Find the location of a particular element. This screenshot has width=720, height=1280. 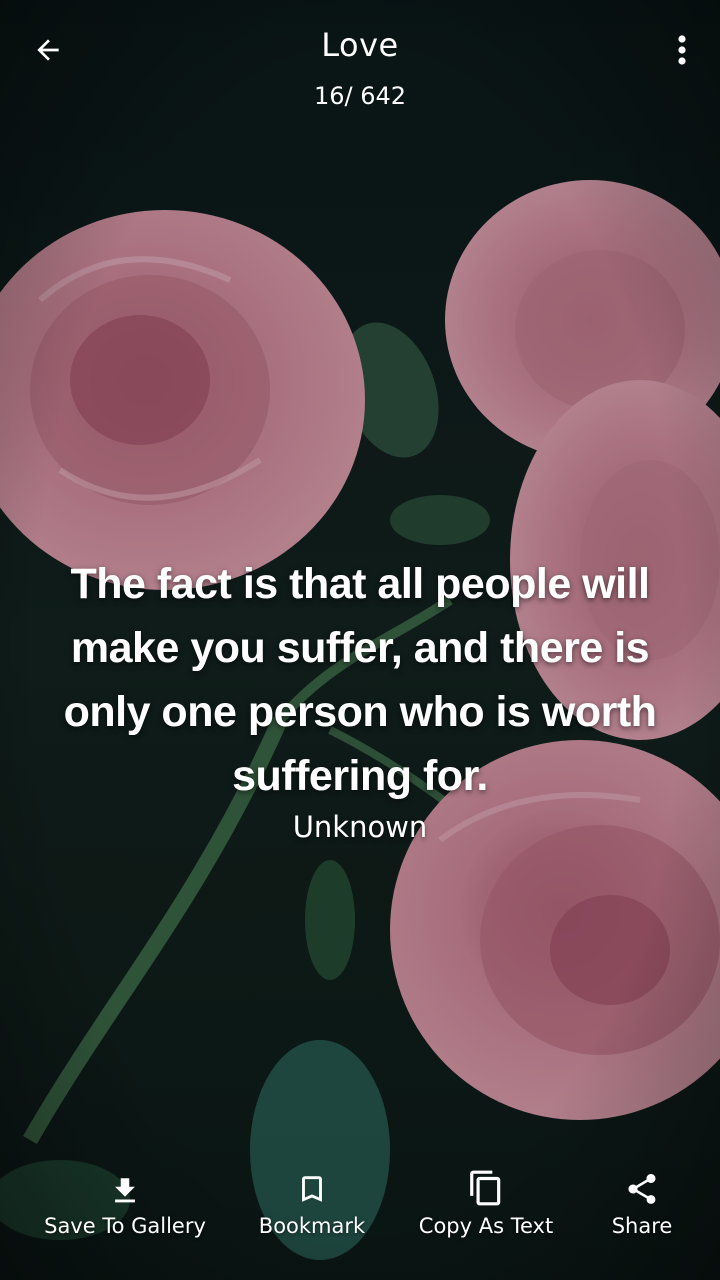

quote-counter: 16/ 642 is located at coordinates (360, 96).